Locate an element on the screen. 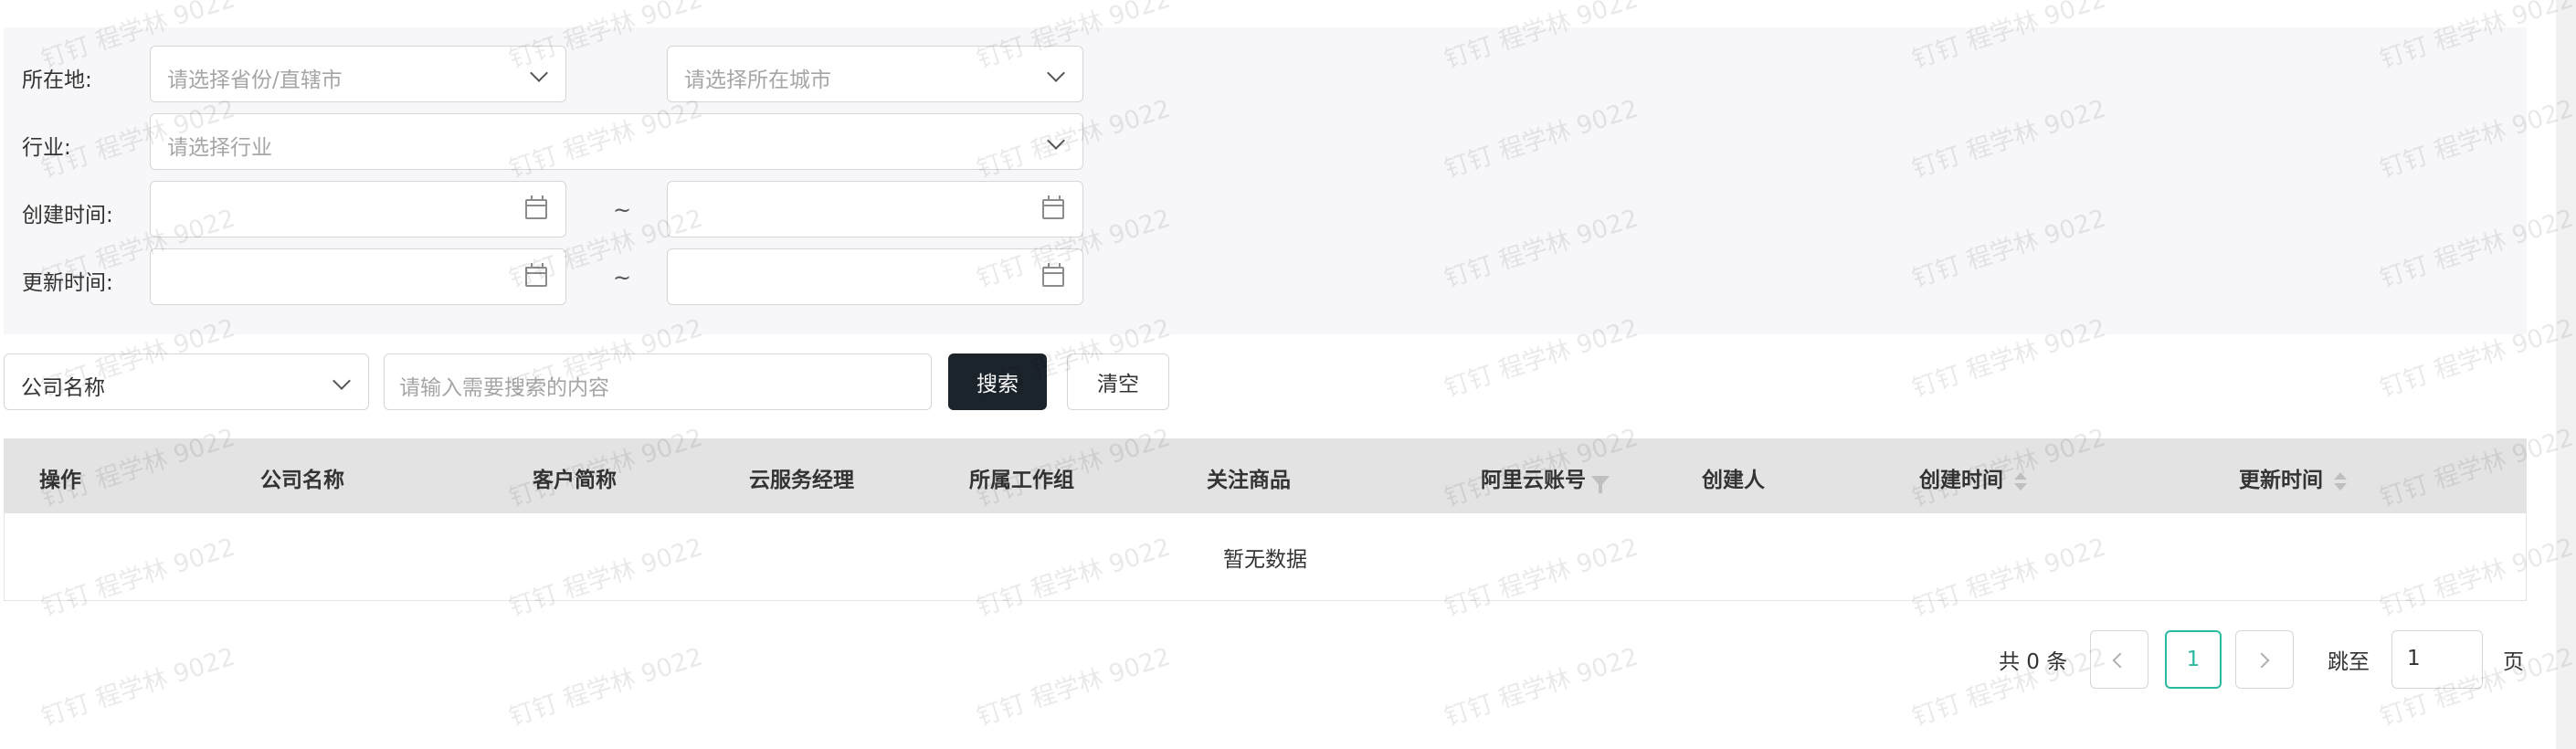 This screenshot has width=2576, height=749. prev-page-button is located at coordinates (2119, 659).